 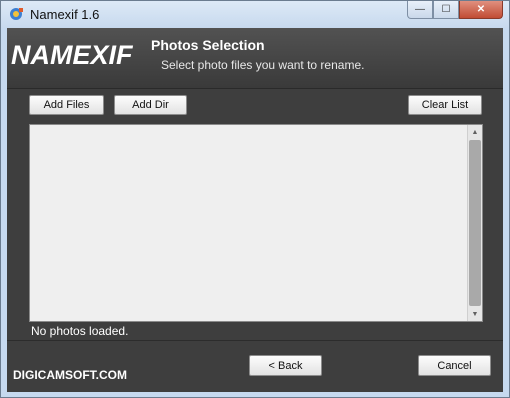 I want to click on scrollbar-thumb, so click(x=475, y=223).